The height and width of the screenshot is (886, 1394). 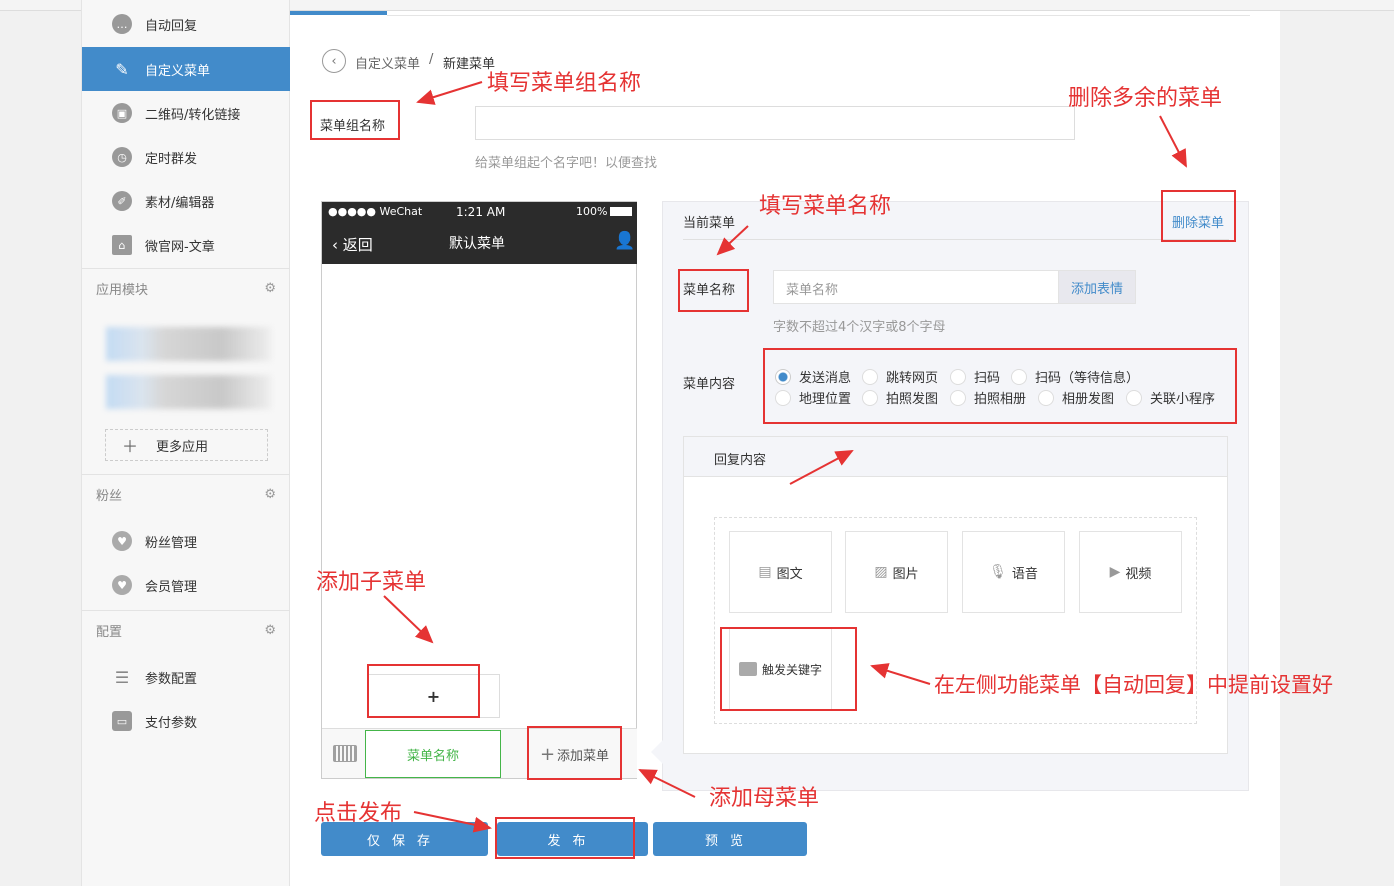 What do you see at coordinates (358, 813) in the screenshot?
I see `annotation-click-publish: 点击发布` at bounding box center [358, 813].